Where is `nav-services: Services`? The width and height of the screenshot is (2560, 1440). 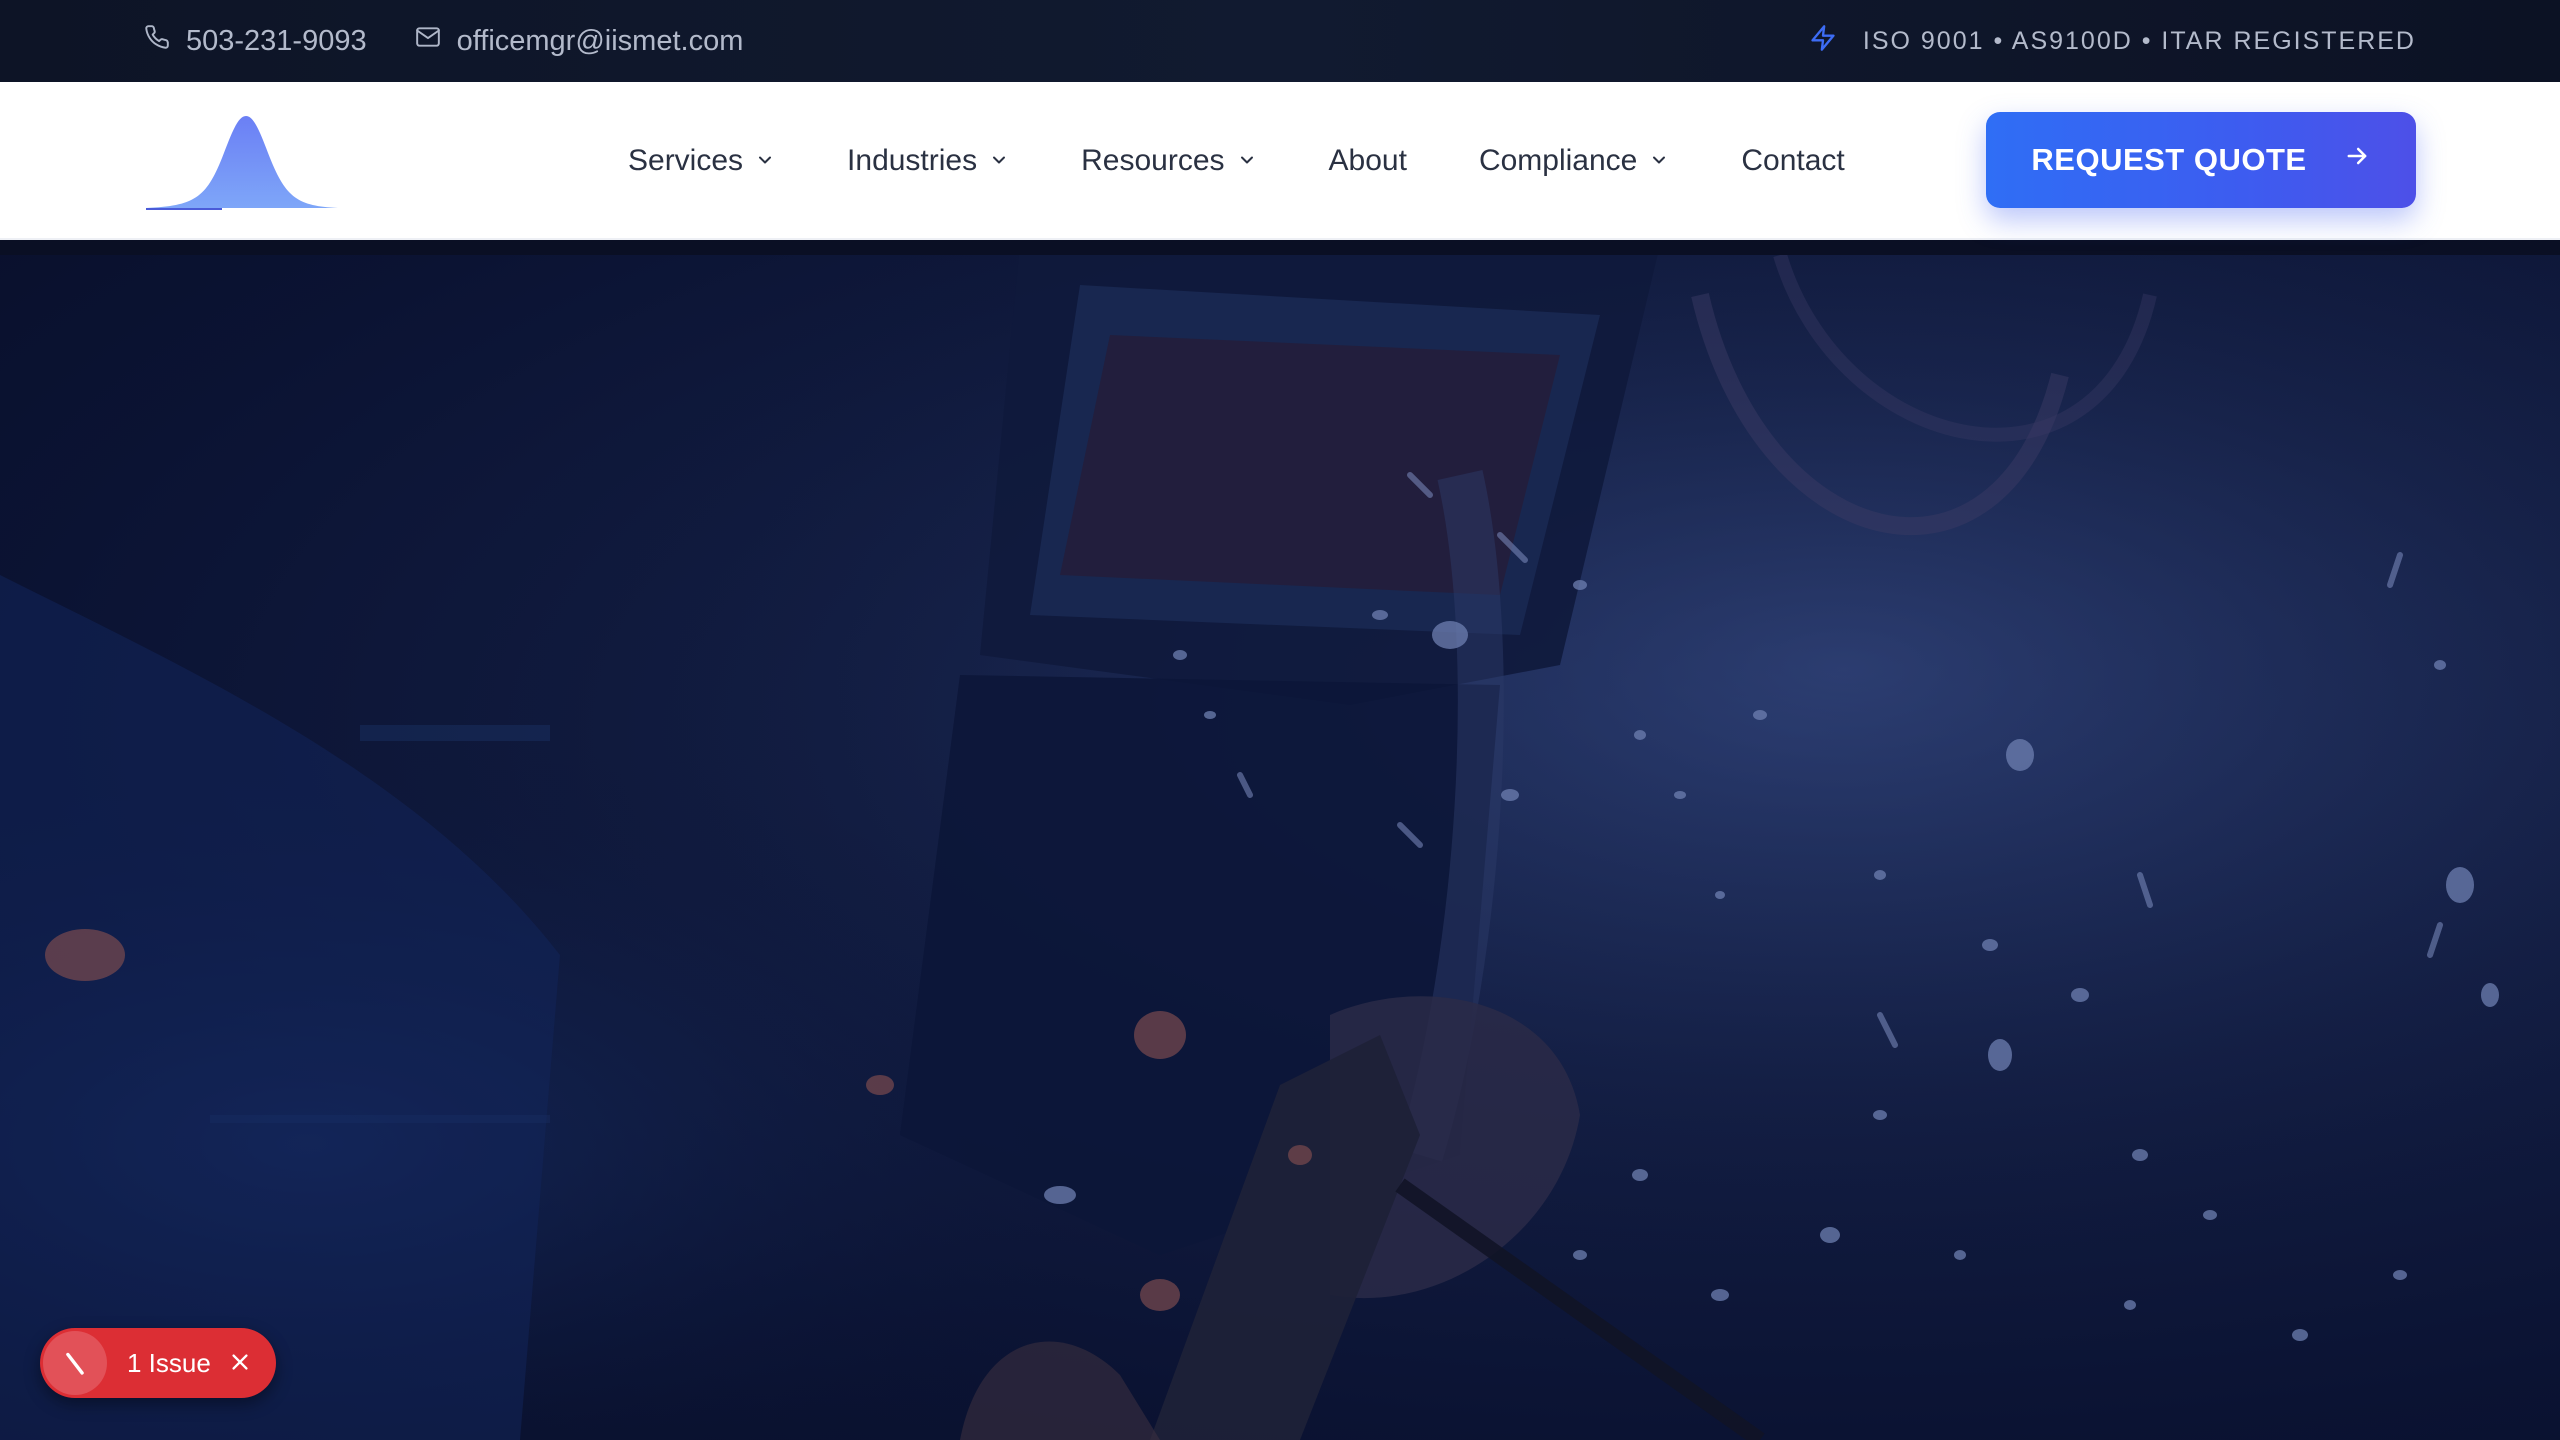
nav-services: Services is located at coordinates (701, 161).